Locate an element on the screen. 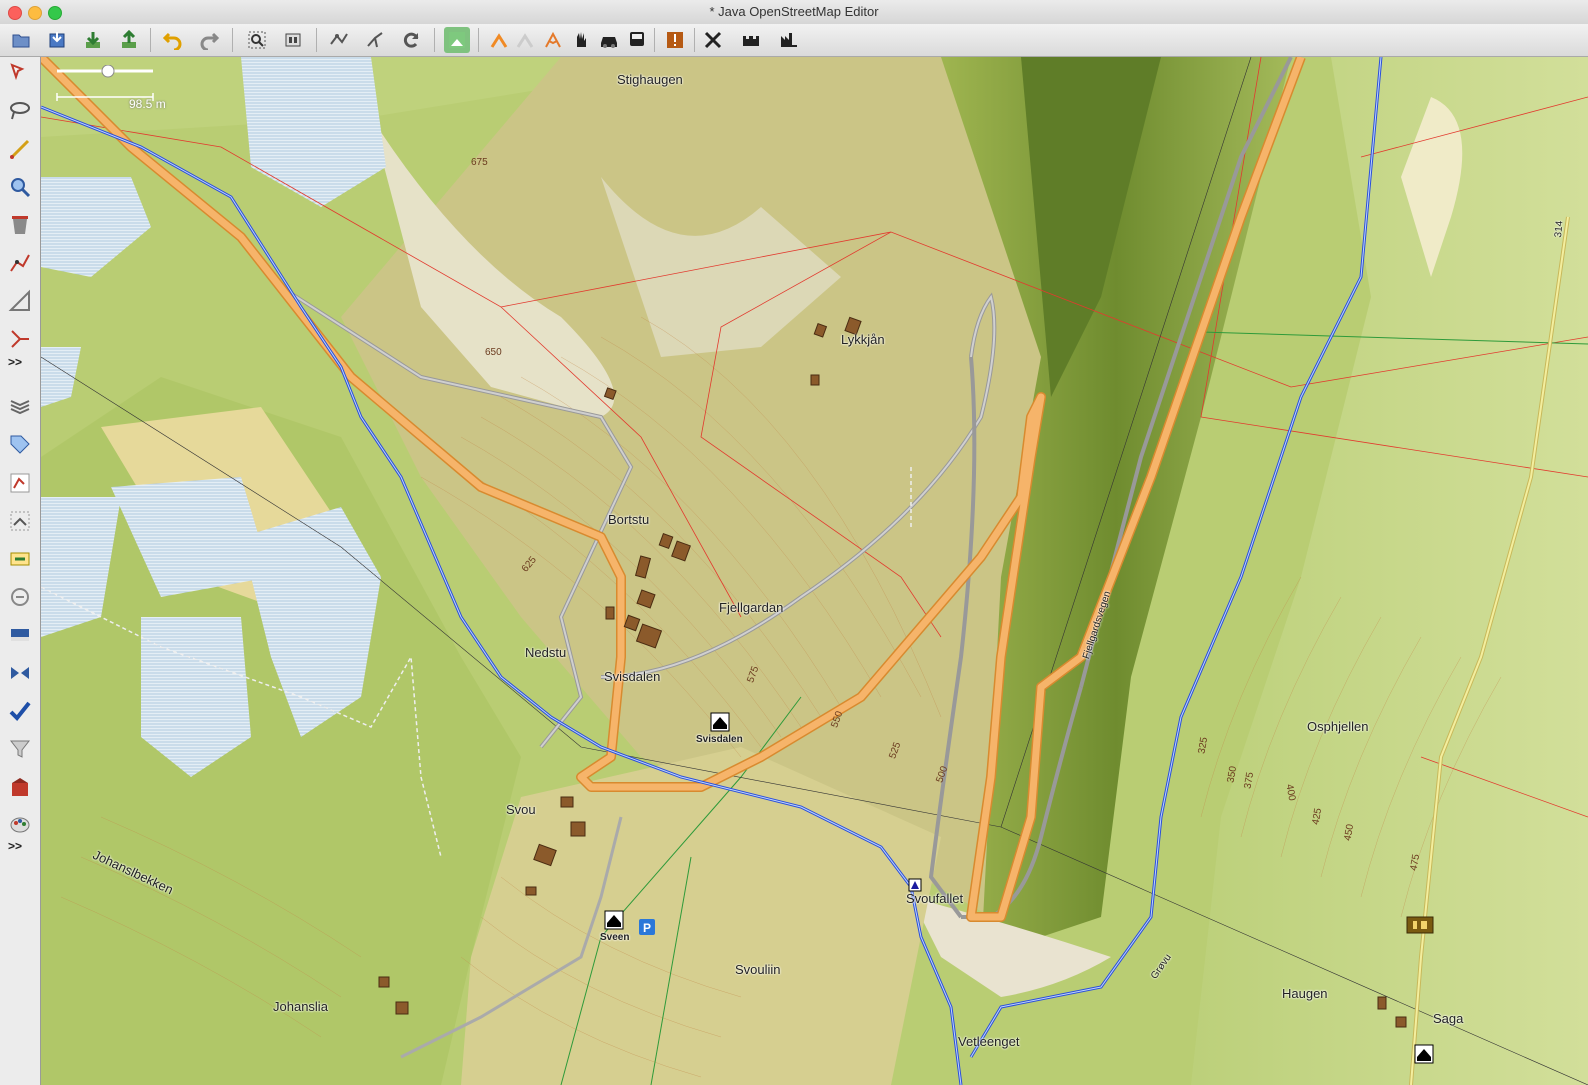 This screenshot has width=1588, height=1085. label-svouliin: Svouliin is located at coordinates (758, 969).